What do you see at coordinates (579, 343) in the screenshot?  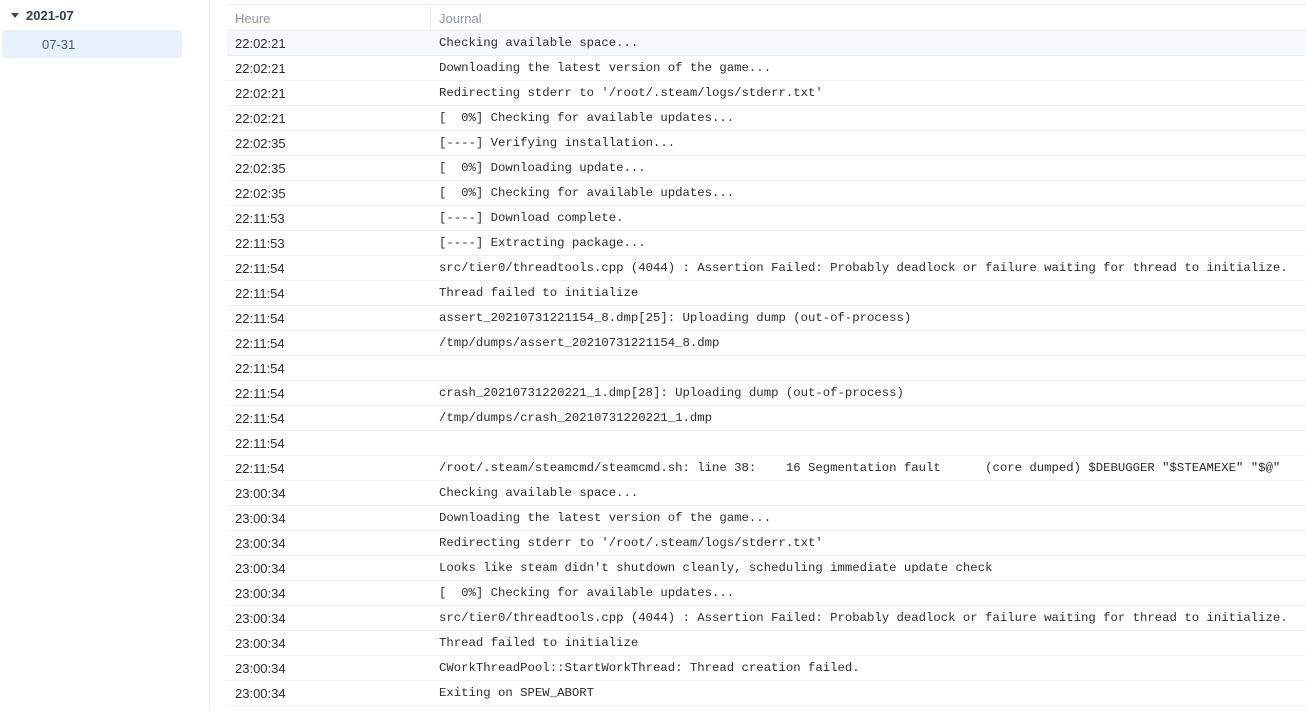 I see `row-message: /tmp/dumps/assert_20210731221154_8.dmp` at bounding box center [579, 343].